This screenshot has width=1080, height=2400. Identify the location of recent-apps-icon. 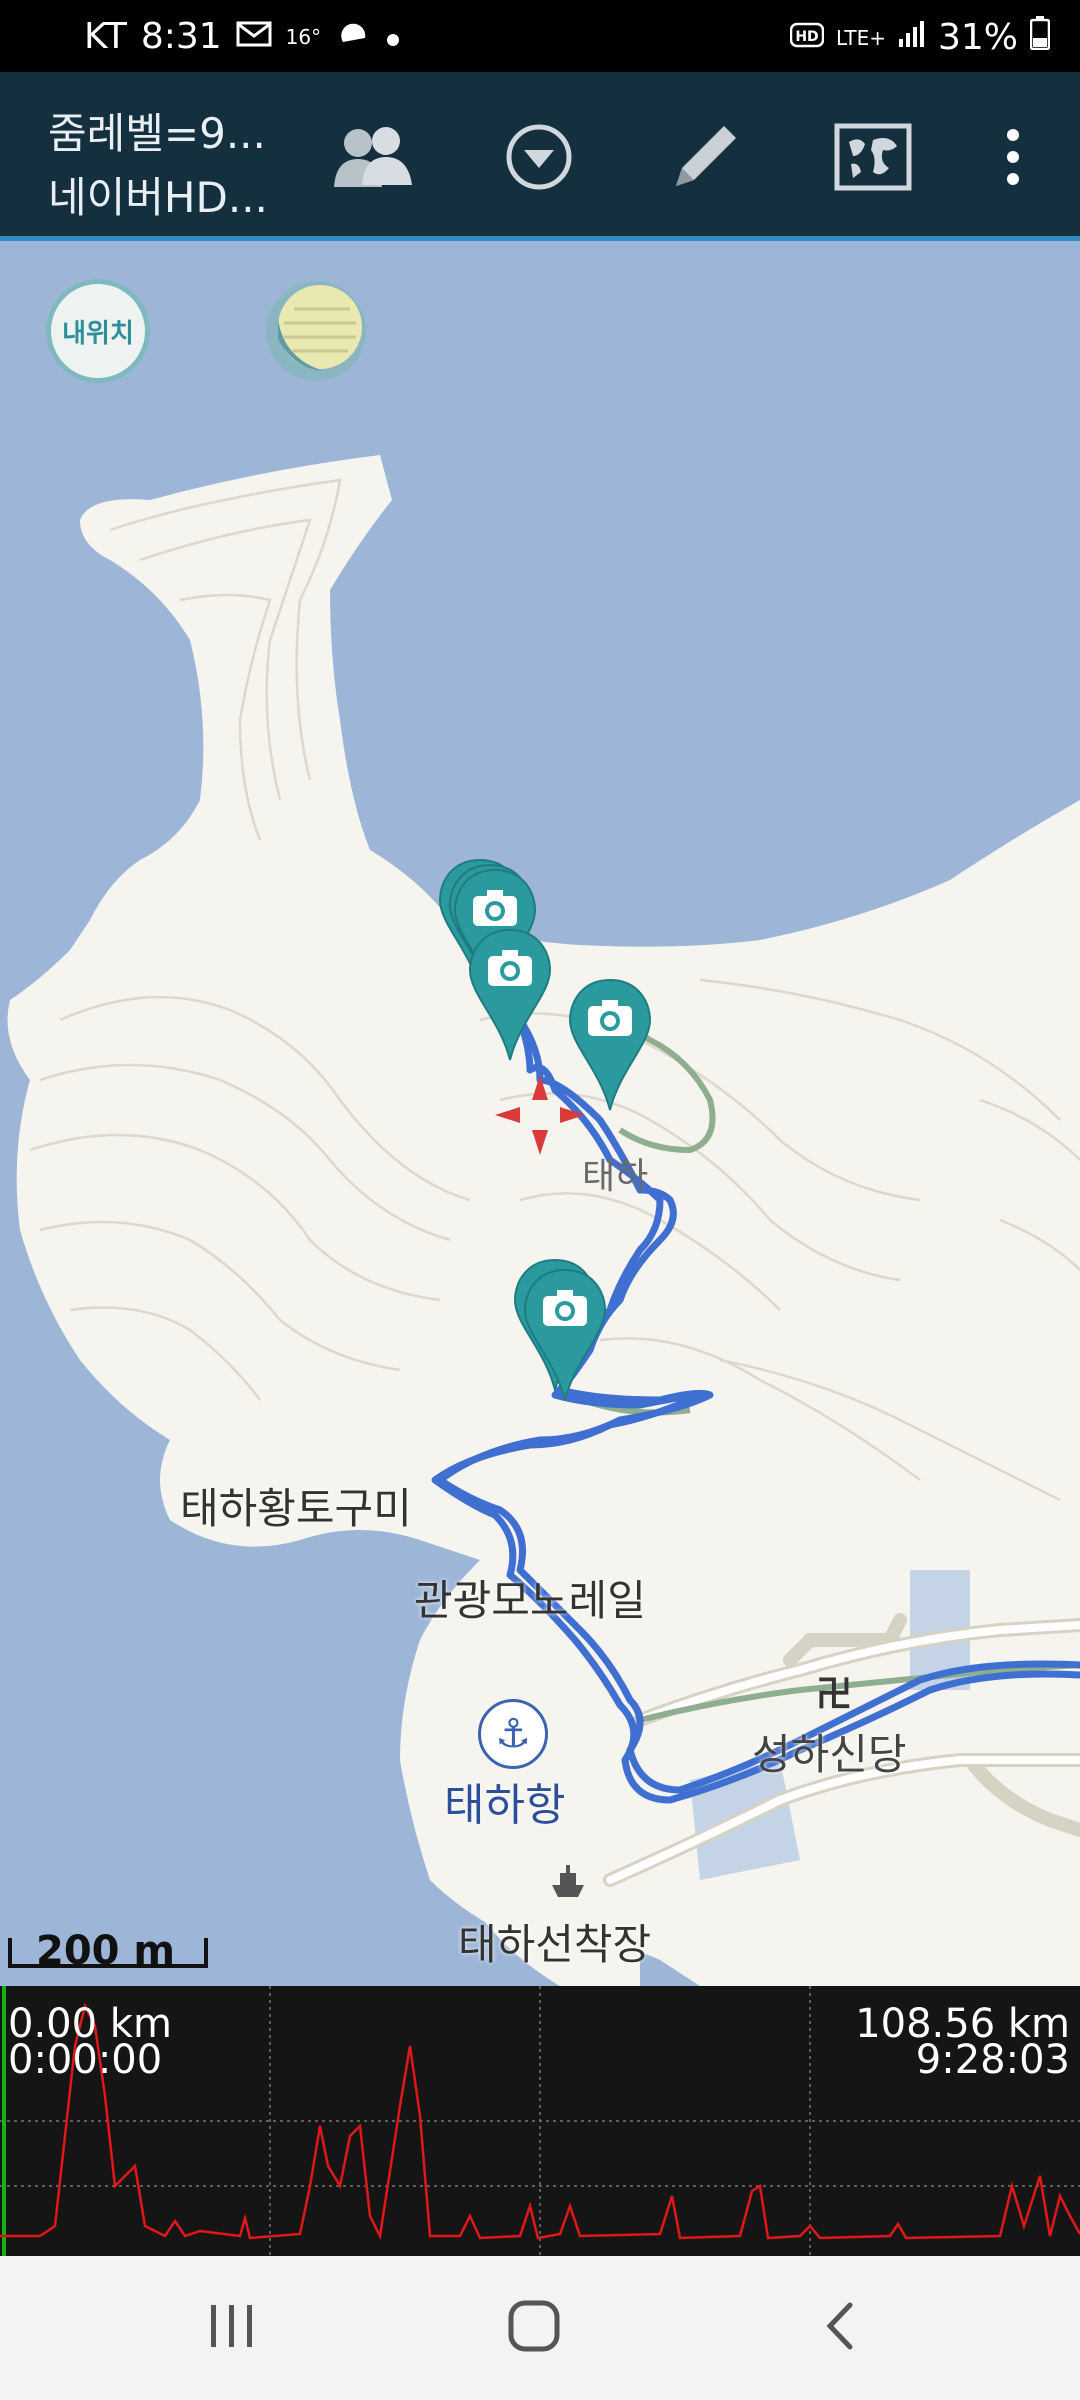
(232, 2328).